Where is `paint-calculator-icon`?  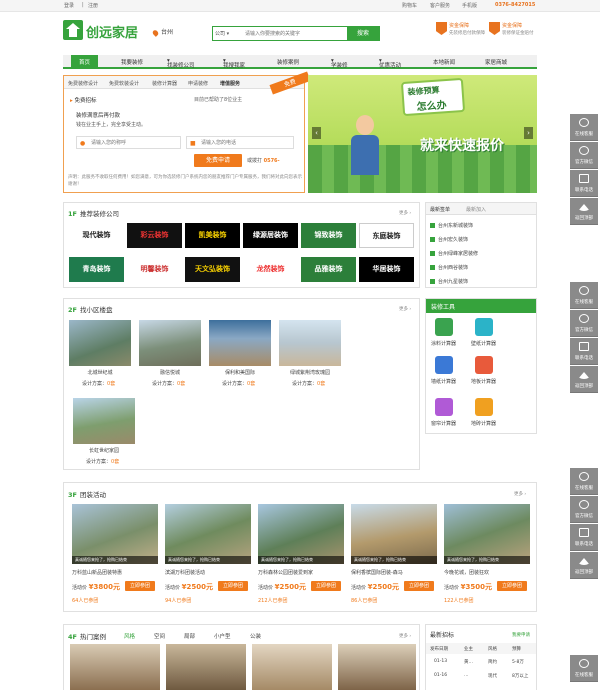 paint-calculator-icon is located at coordinates (444, 327).